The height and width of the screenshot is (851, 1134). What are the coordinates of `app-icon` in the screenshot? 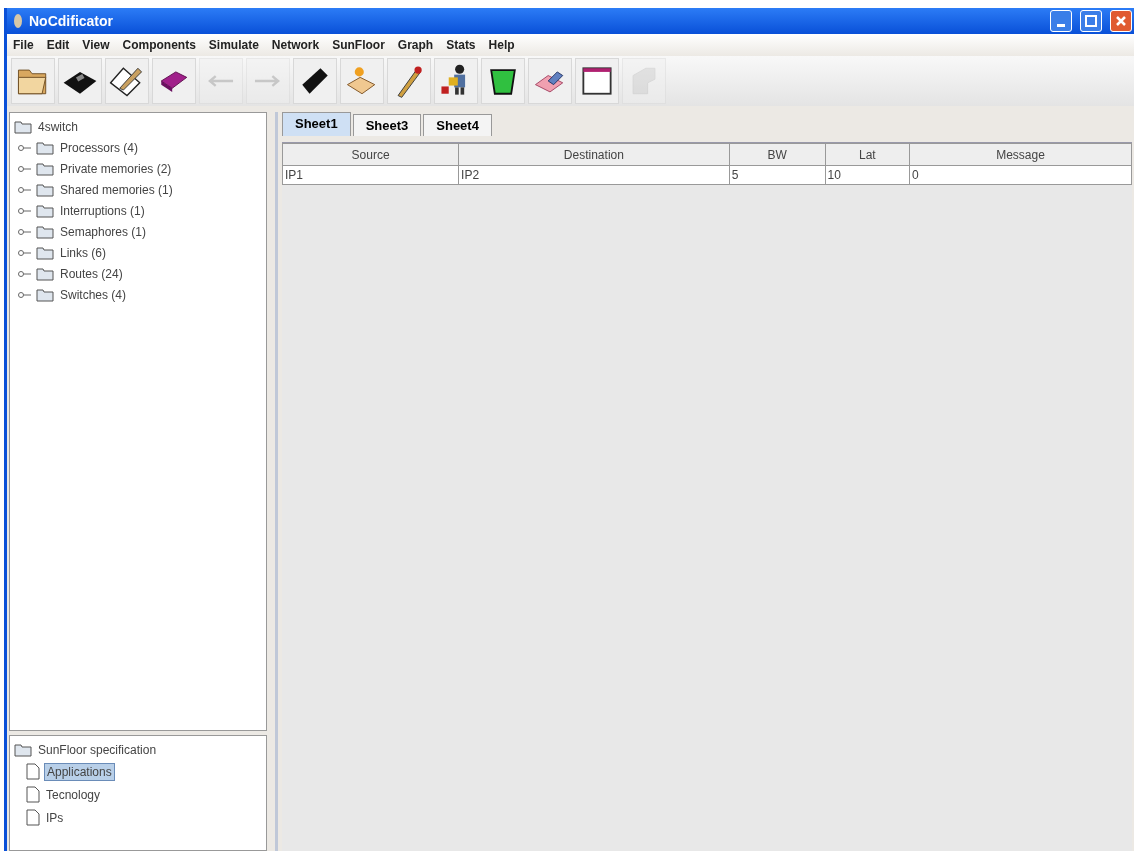 It's located at (18, 21).